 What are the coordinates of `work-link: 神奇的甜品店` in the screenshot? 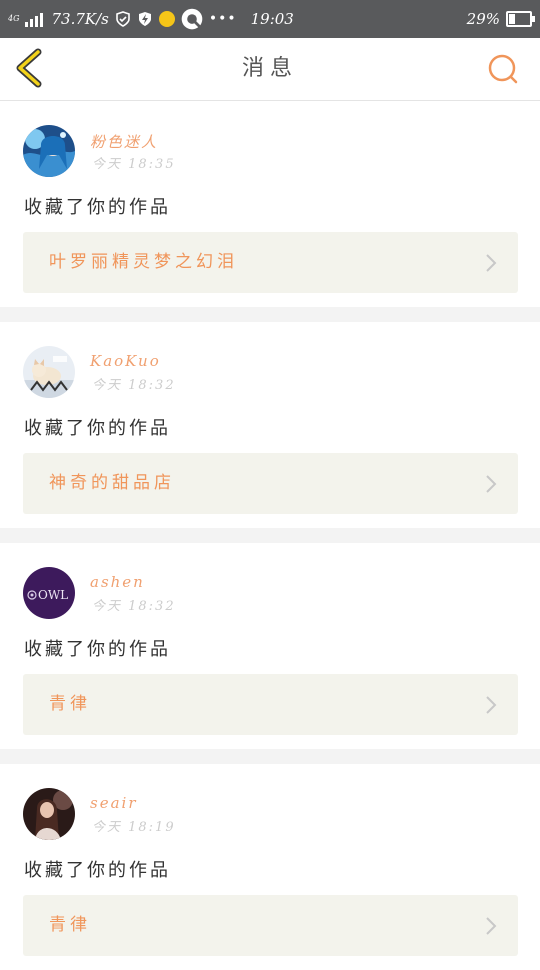 It's located at (270, 483).